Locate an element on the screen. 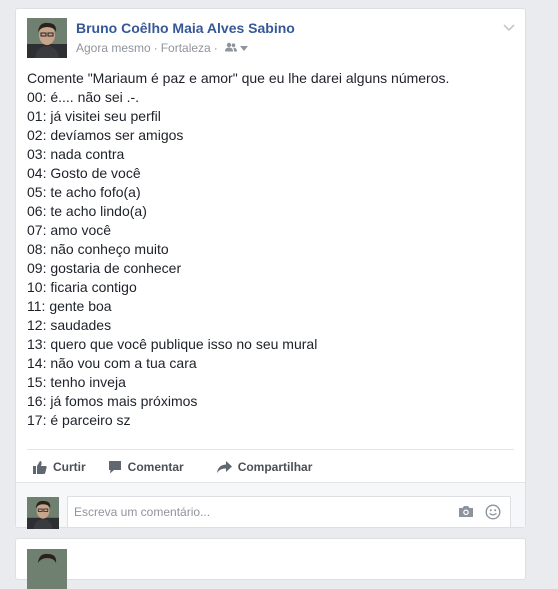 This screenshot has width=558, height=589. camera-icon is located at coordinates (466, 514).